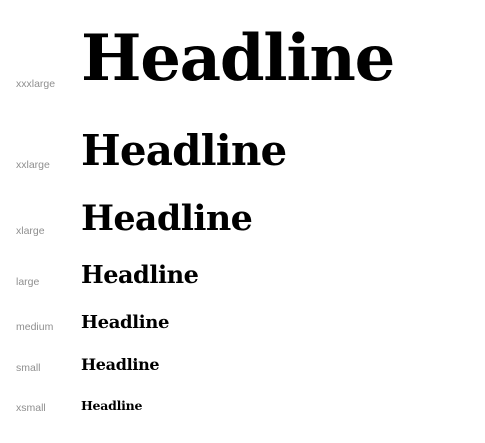  I want to click on size-label-xsmall: xsmall, so click(31, 408).